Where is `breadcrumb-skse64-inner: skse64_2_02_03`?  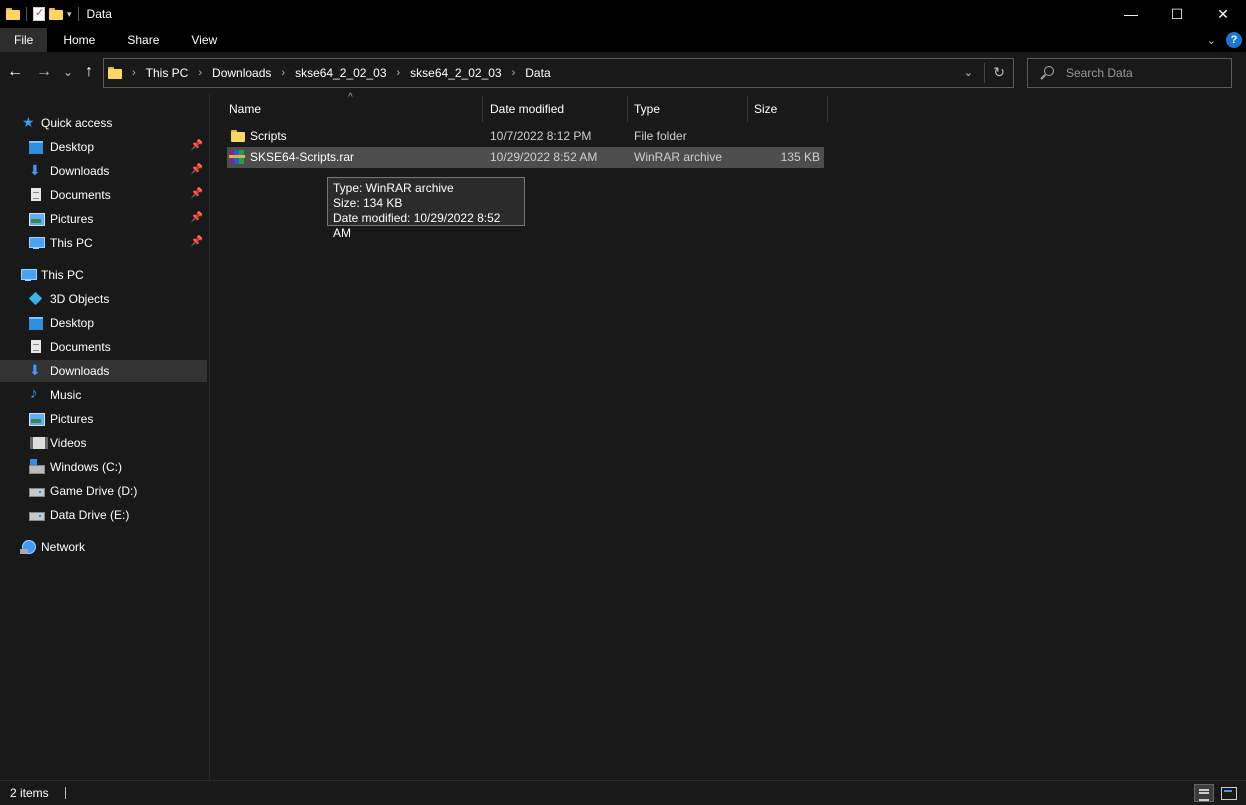
breadcrumb-skse64-inner: skse64_2_02_03 is located at coordinates (455, 73).